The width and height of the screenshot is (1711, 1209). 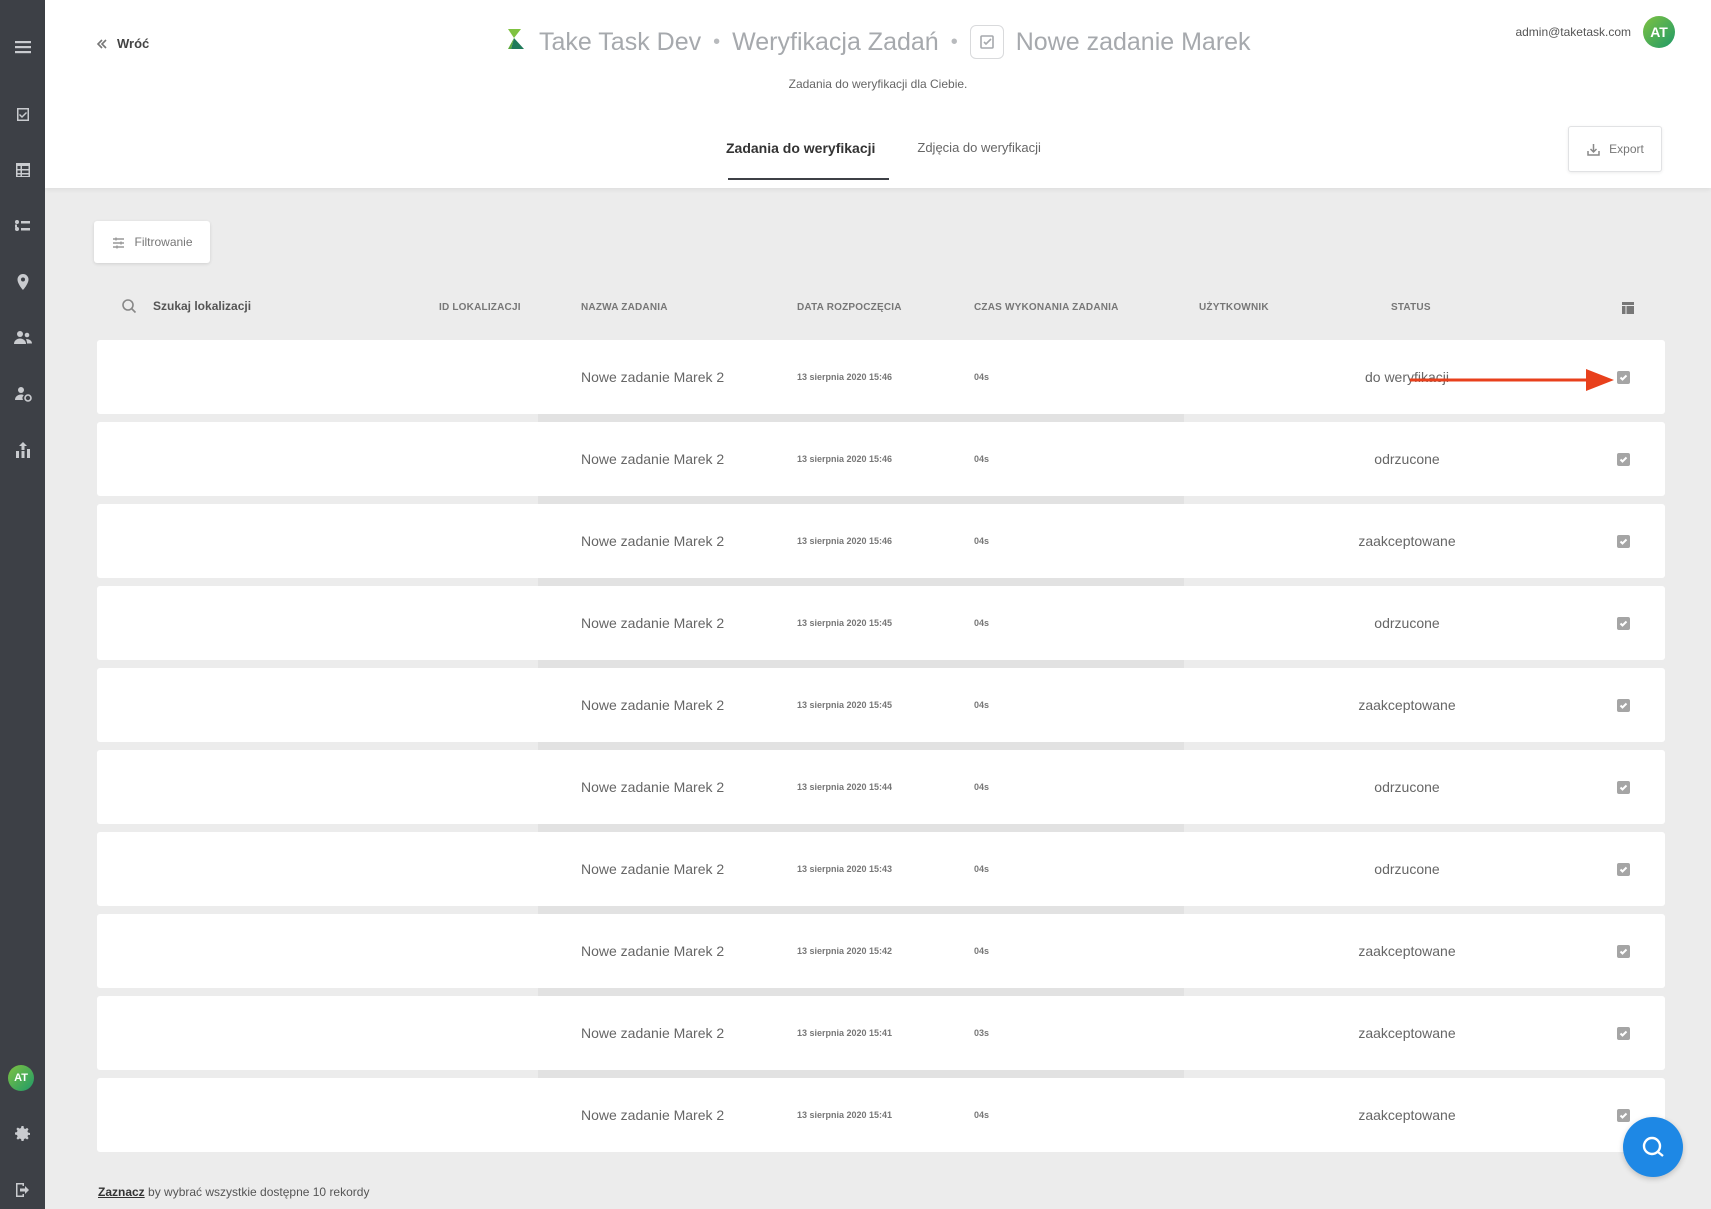 What do you see at coordinates (845, 787) in the screenshot?
I see `start-date: 13 sierpnia 2020 15:44` at bounding box center [845, 787].